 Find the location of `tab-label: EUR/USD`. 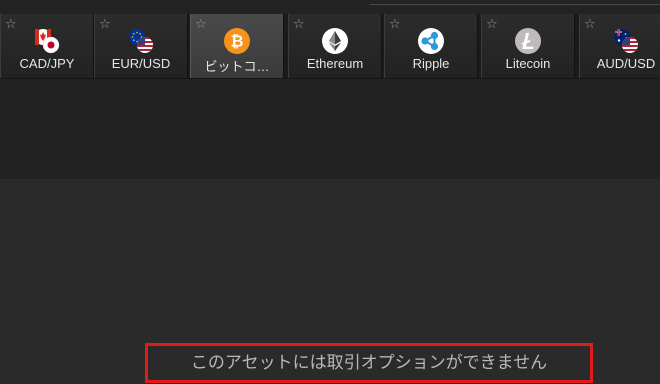

tab-label: EUR/USD is located at coordinates (141, 63).